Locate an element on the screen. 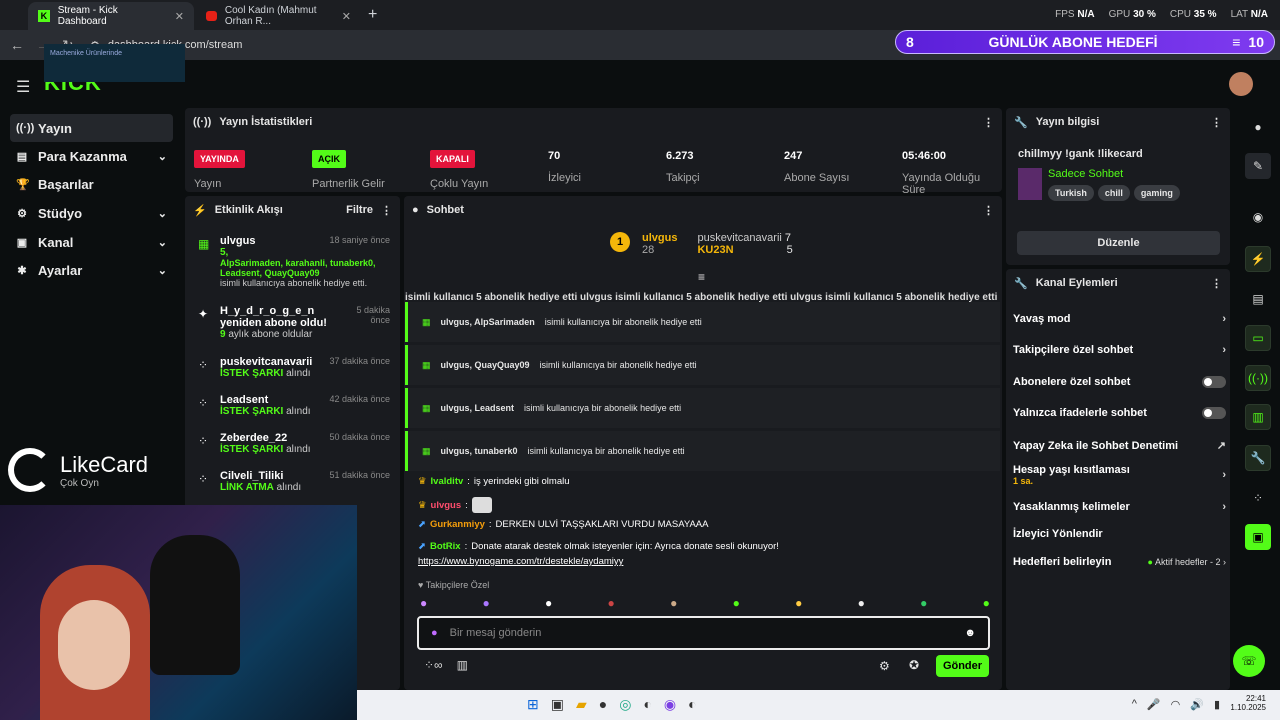 The image size is (1280, 720). taskview-icon: ▣ is located at coordinates (557, 704).